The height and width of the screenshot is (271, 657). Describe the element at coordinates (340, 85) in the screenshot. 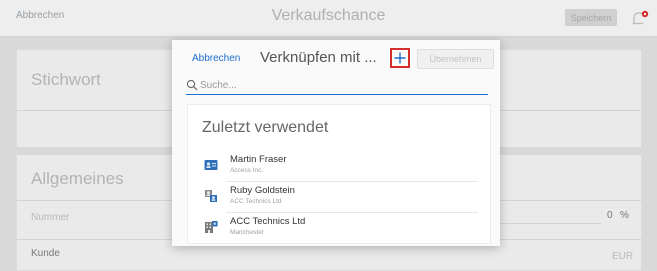

I see `search-input` at that location.